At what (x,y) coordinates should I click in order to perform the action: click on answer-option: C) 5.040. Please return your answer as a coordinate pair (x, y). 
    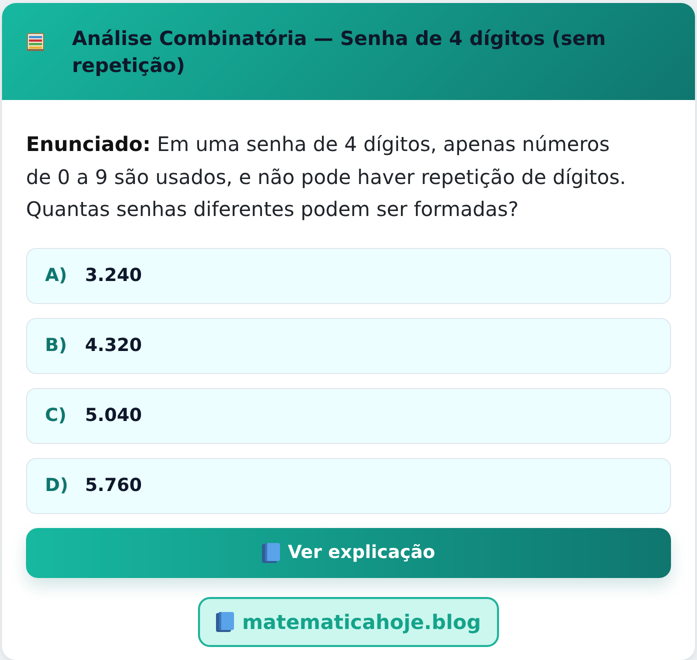
    Looking at the image, I should click on (348, 416).